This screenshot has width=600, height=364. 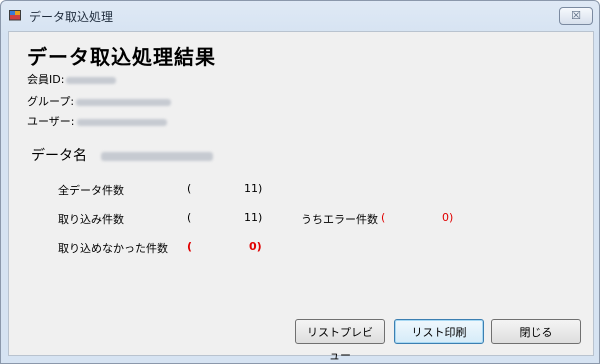 What do you see at coordinates (448, 217) in the screenshot?
I see `error-count-value: 0)` at bounding box center [448, 217].